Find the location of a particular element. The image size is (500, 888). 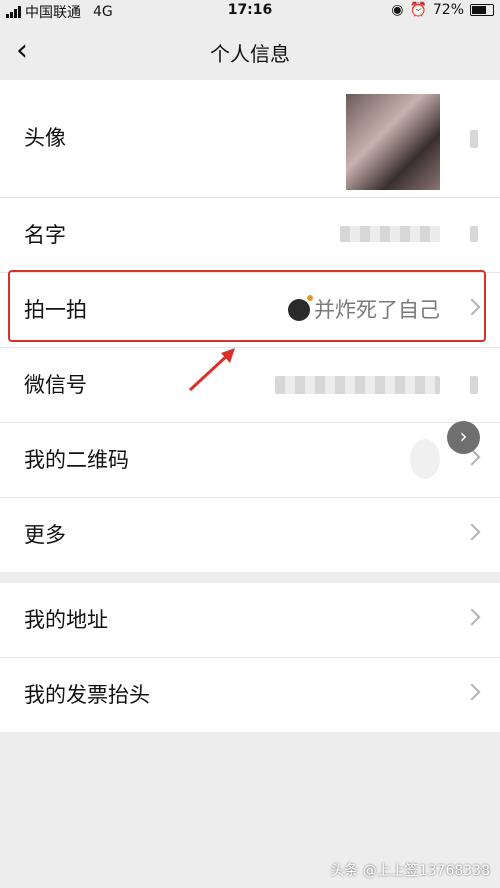

avatar is located at coordinates (393, 142).